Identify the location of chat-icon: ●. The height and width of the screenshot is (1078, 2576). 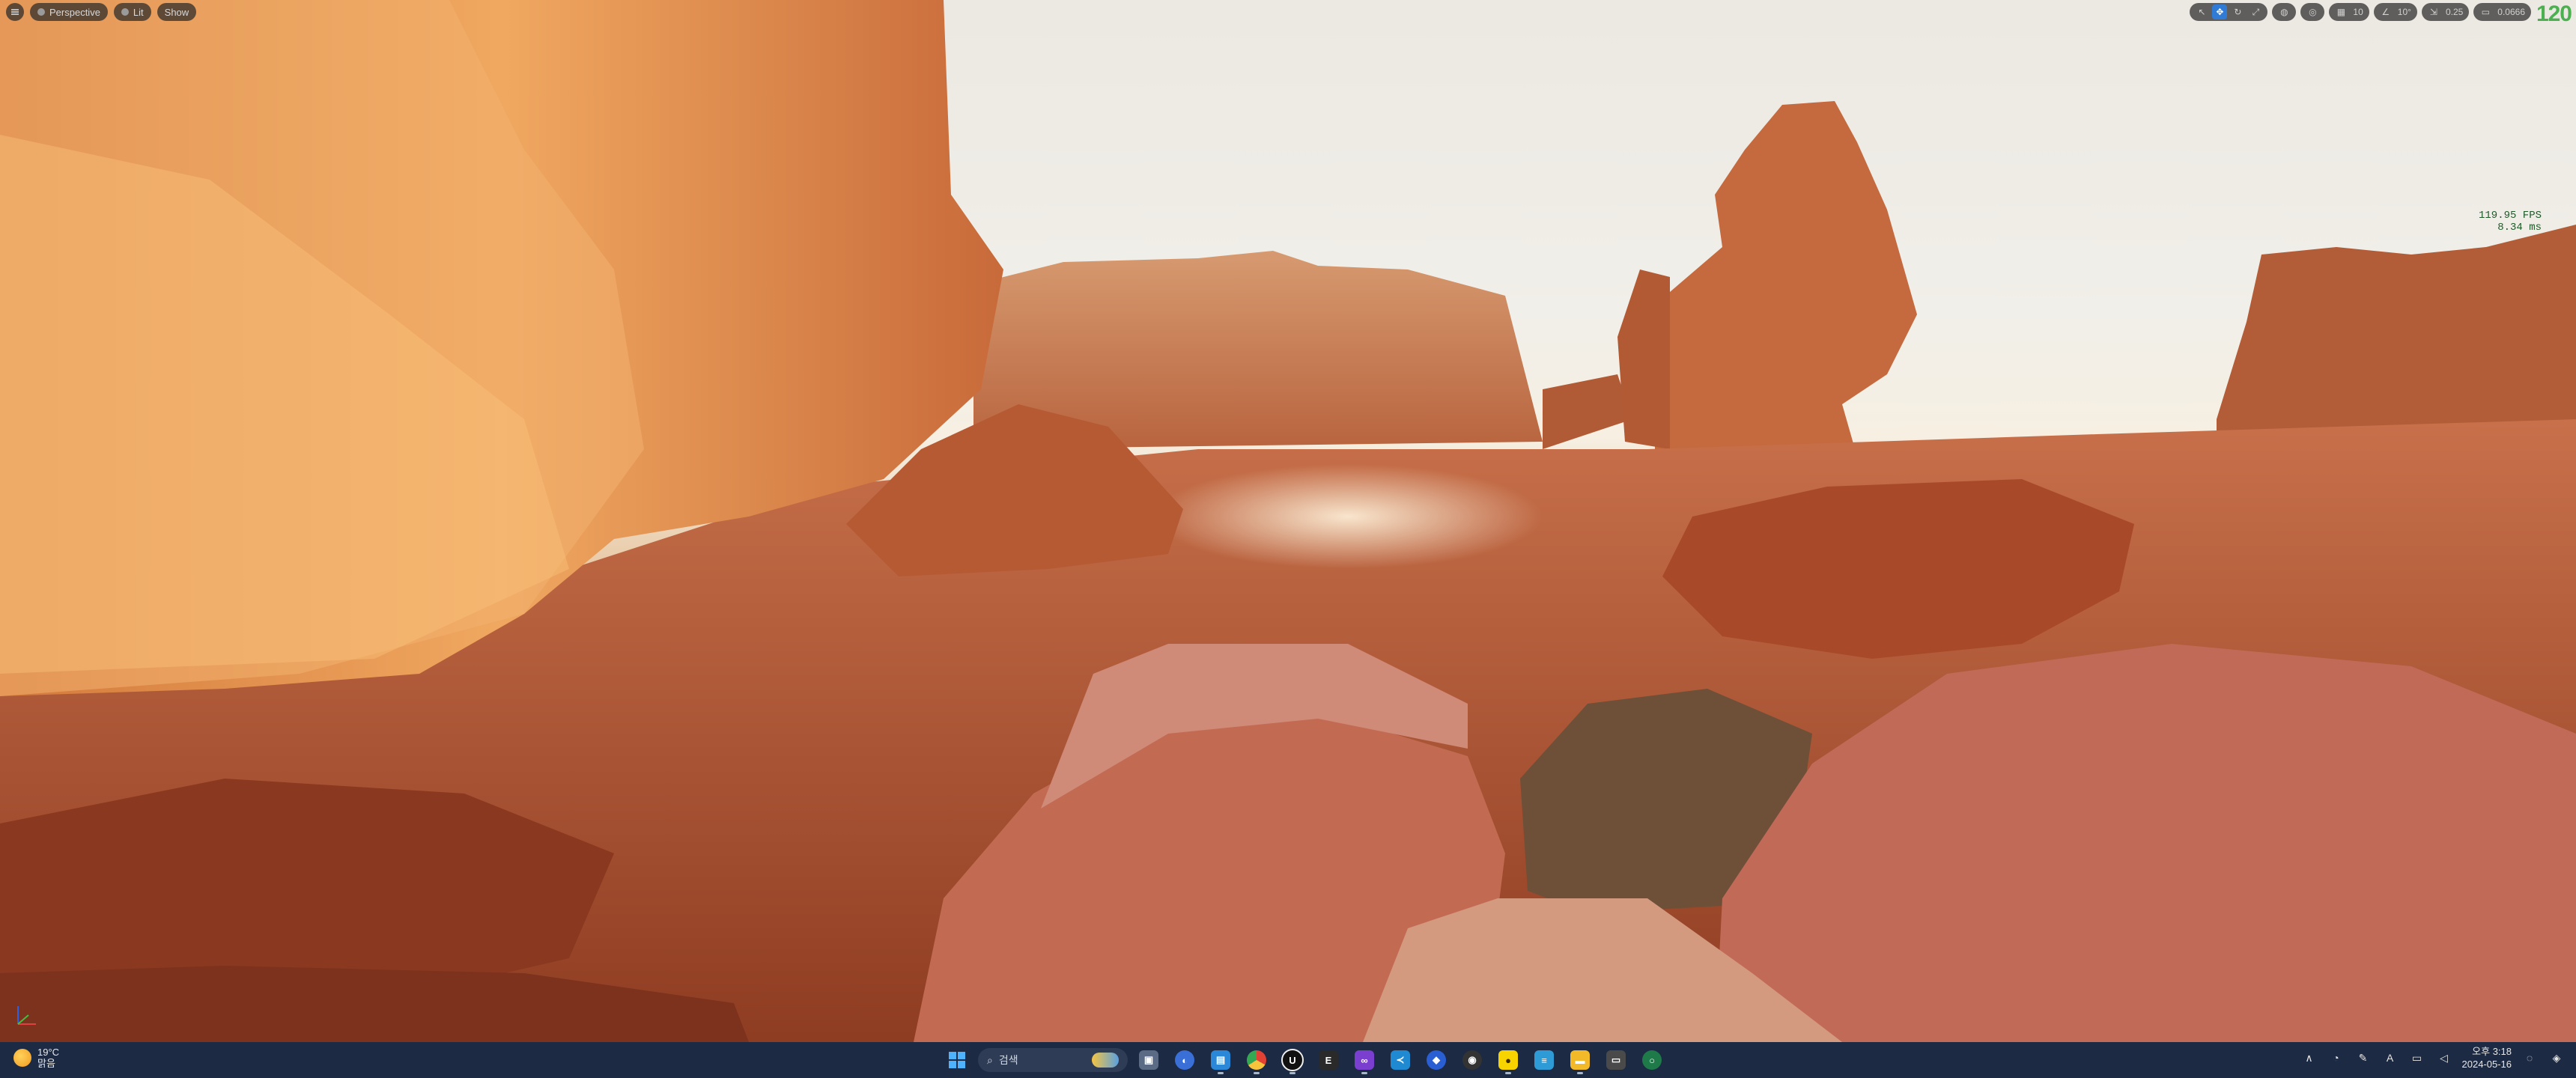
(1508, 1060).